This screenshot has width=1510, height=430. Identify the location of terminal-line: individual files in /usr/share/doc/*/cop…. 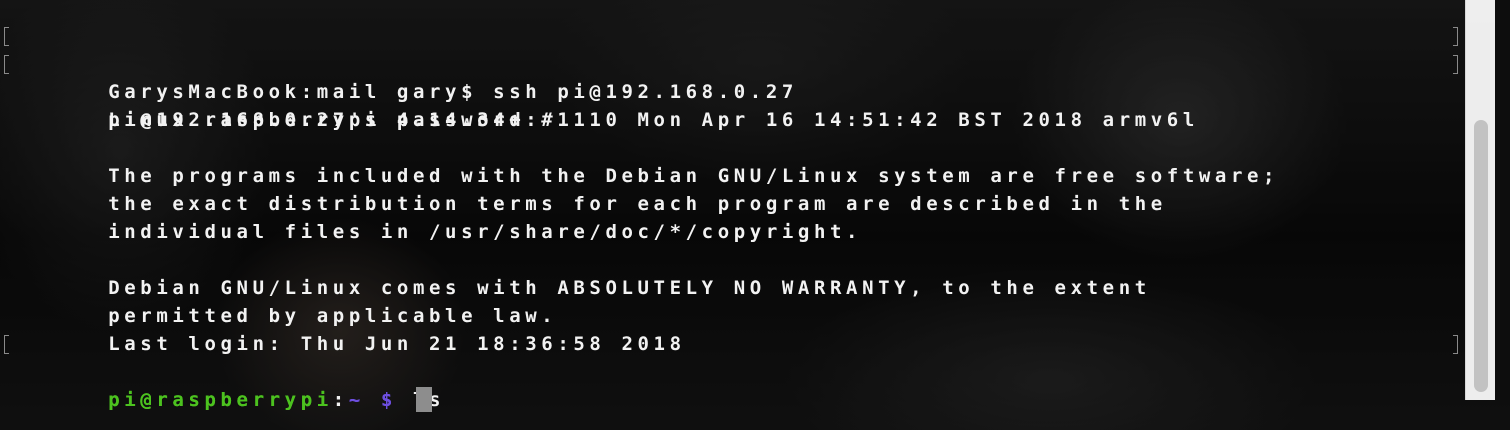
(732, 216).